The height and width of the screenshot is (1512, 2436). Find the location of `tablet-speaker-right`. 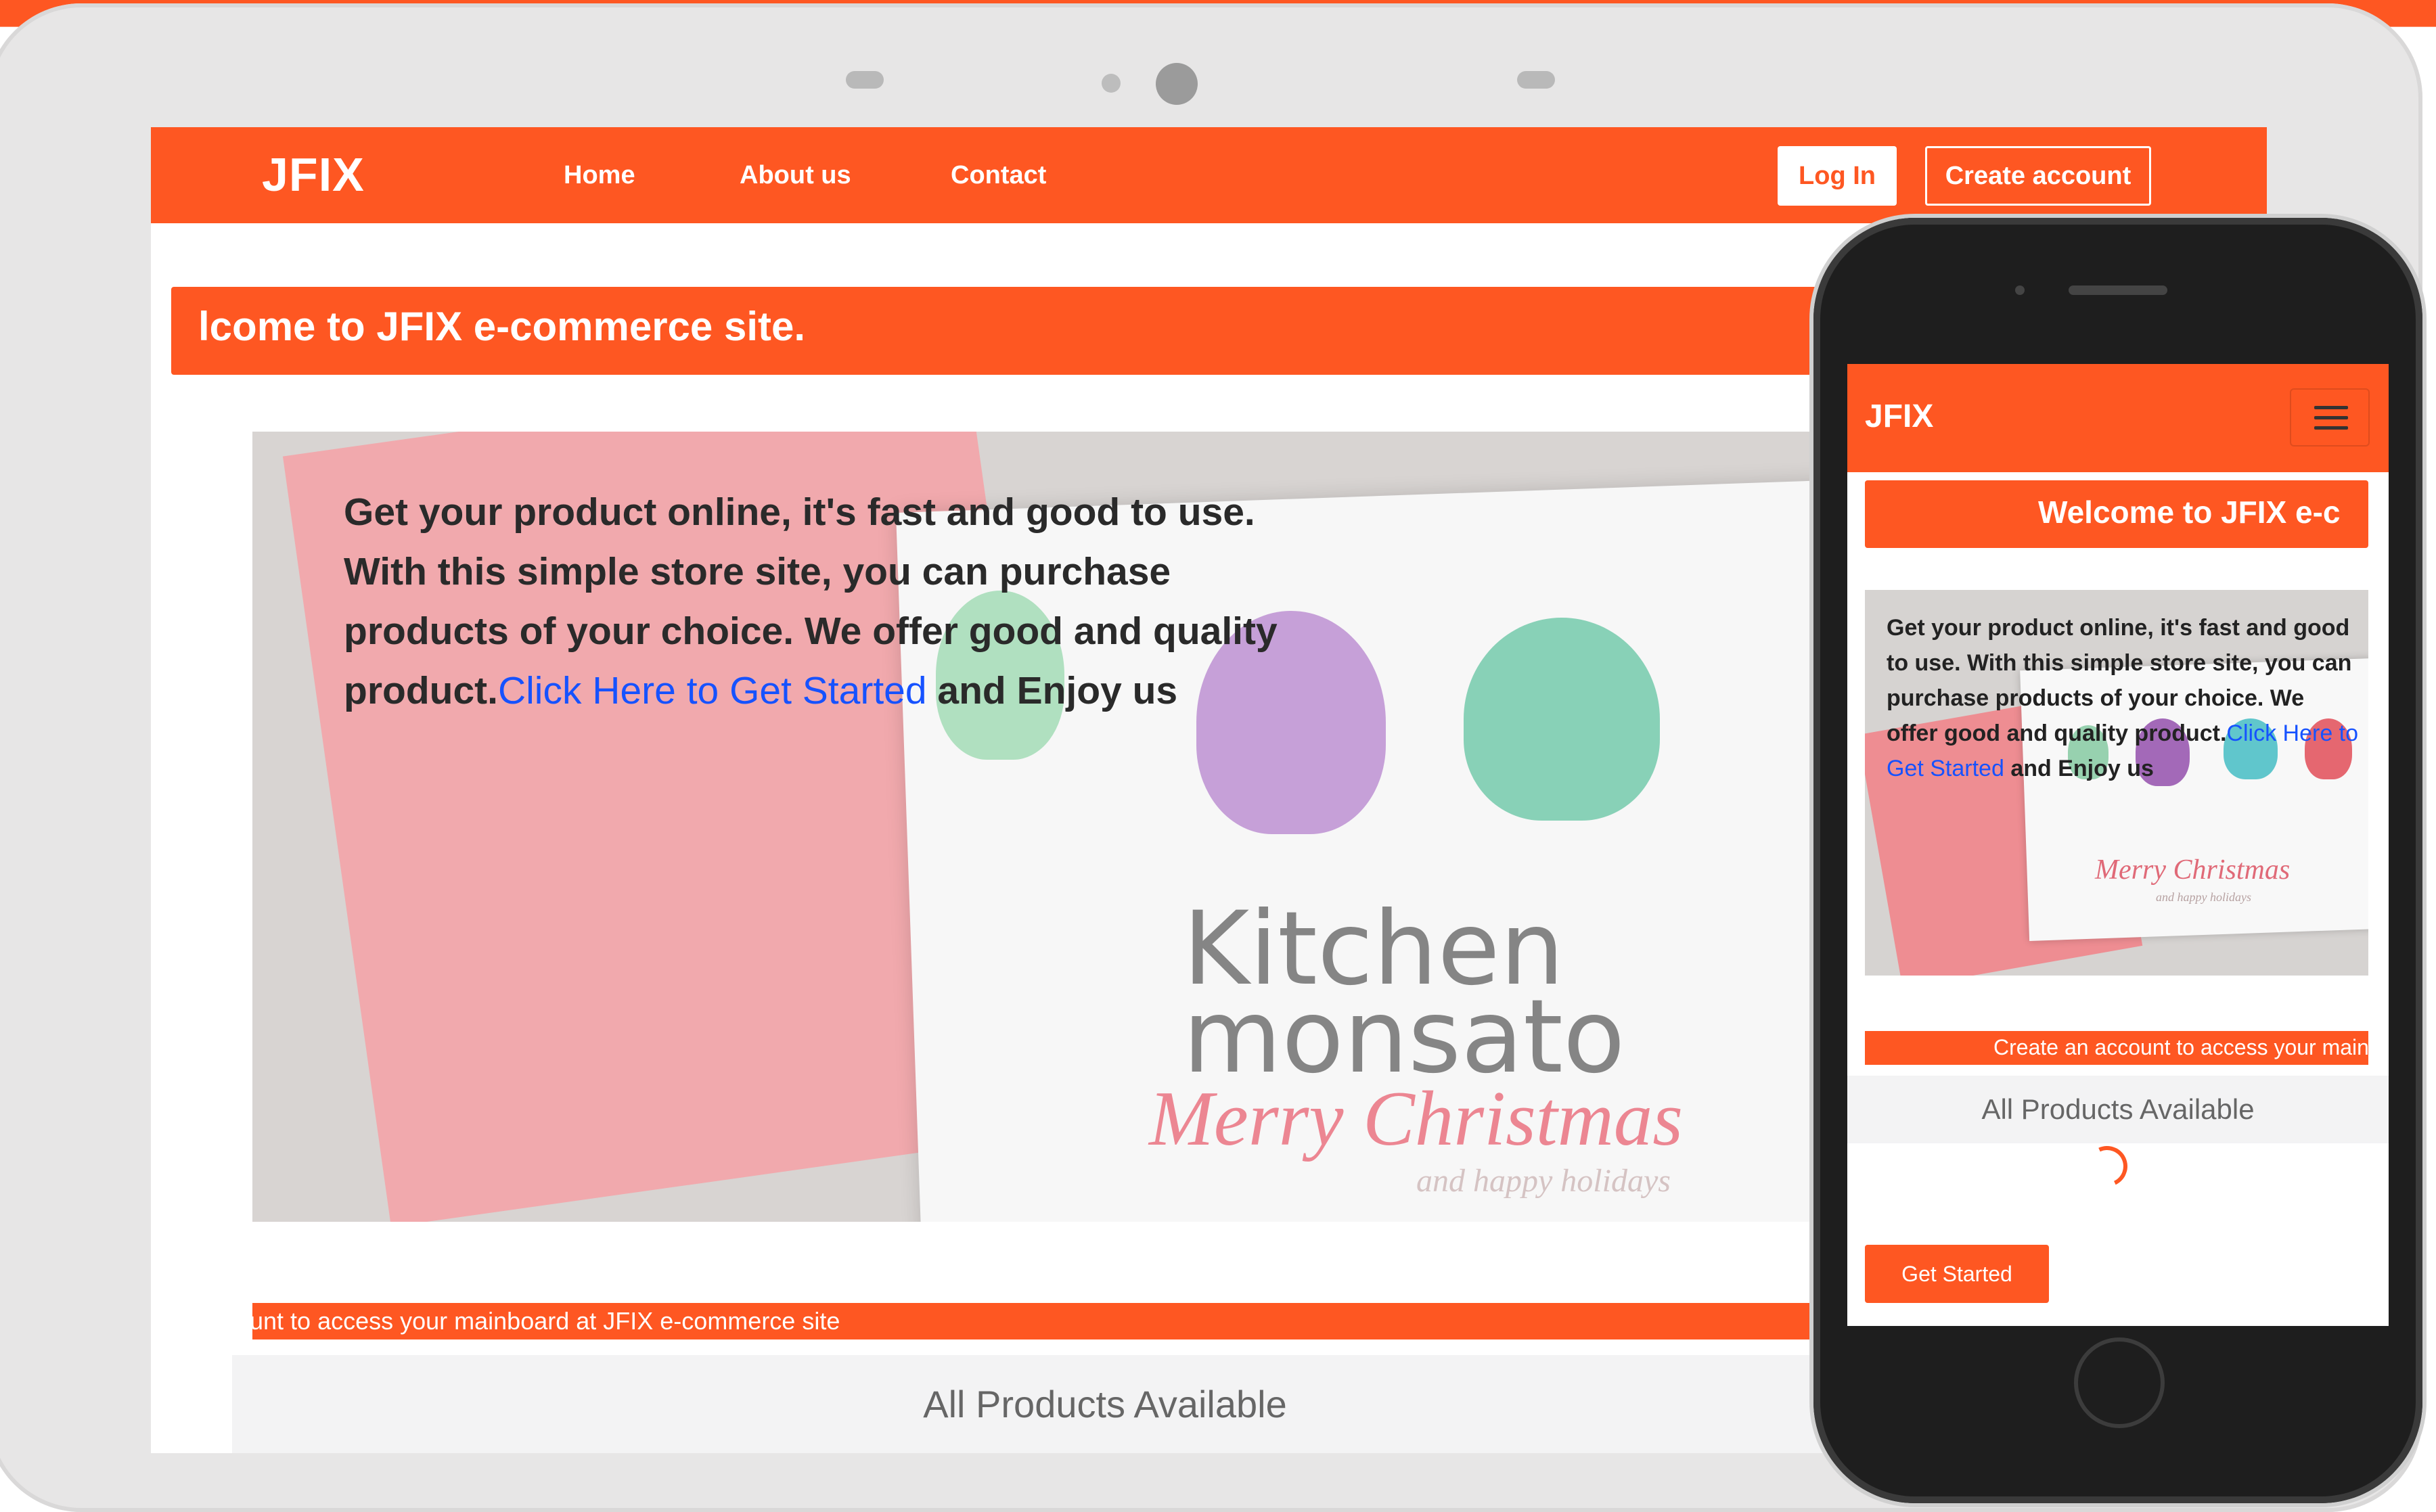

tablet-speaker-right is located at coordinates (1536, 80).